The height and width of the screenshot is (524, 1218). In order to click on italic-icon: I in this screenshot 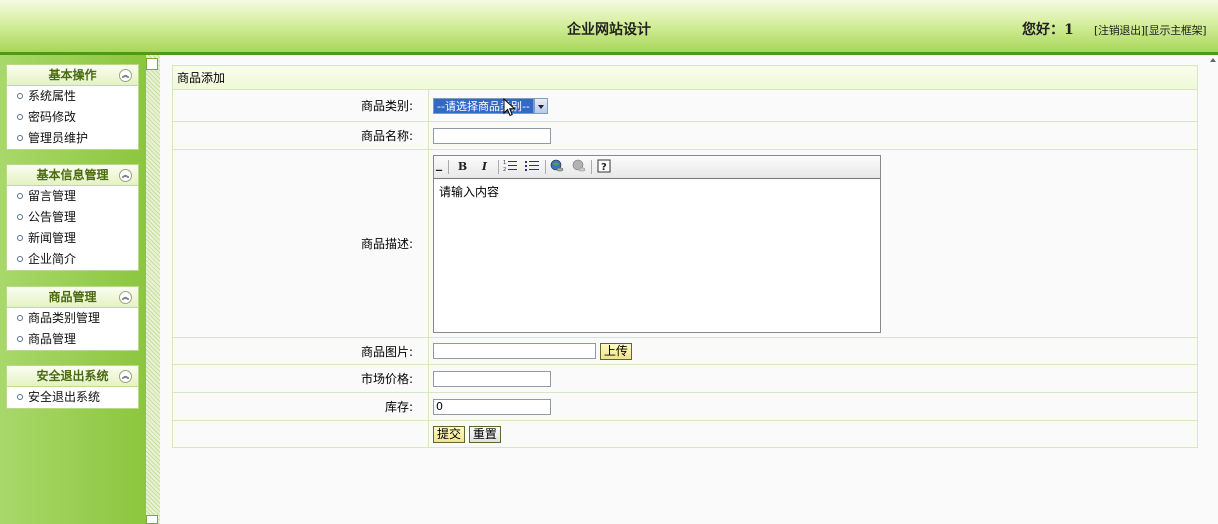, I will do `click(484, 166)`.